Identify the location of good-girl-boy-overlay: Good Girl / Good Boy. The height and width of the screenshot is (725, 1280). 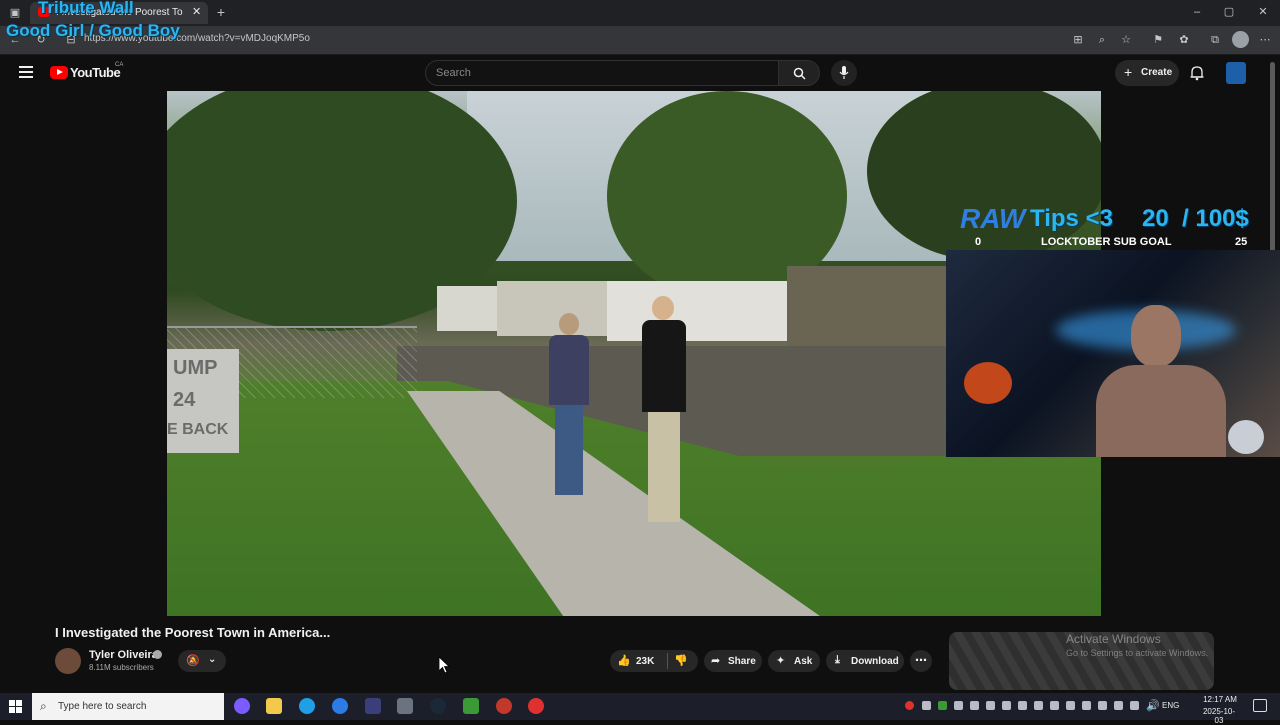
(93, 30).